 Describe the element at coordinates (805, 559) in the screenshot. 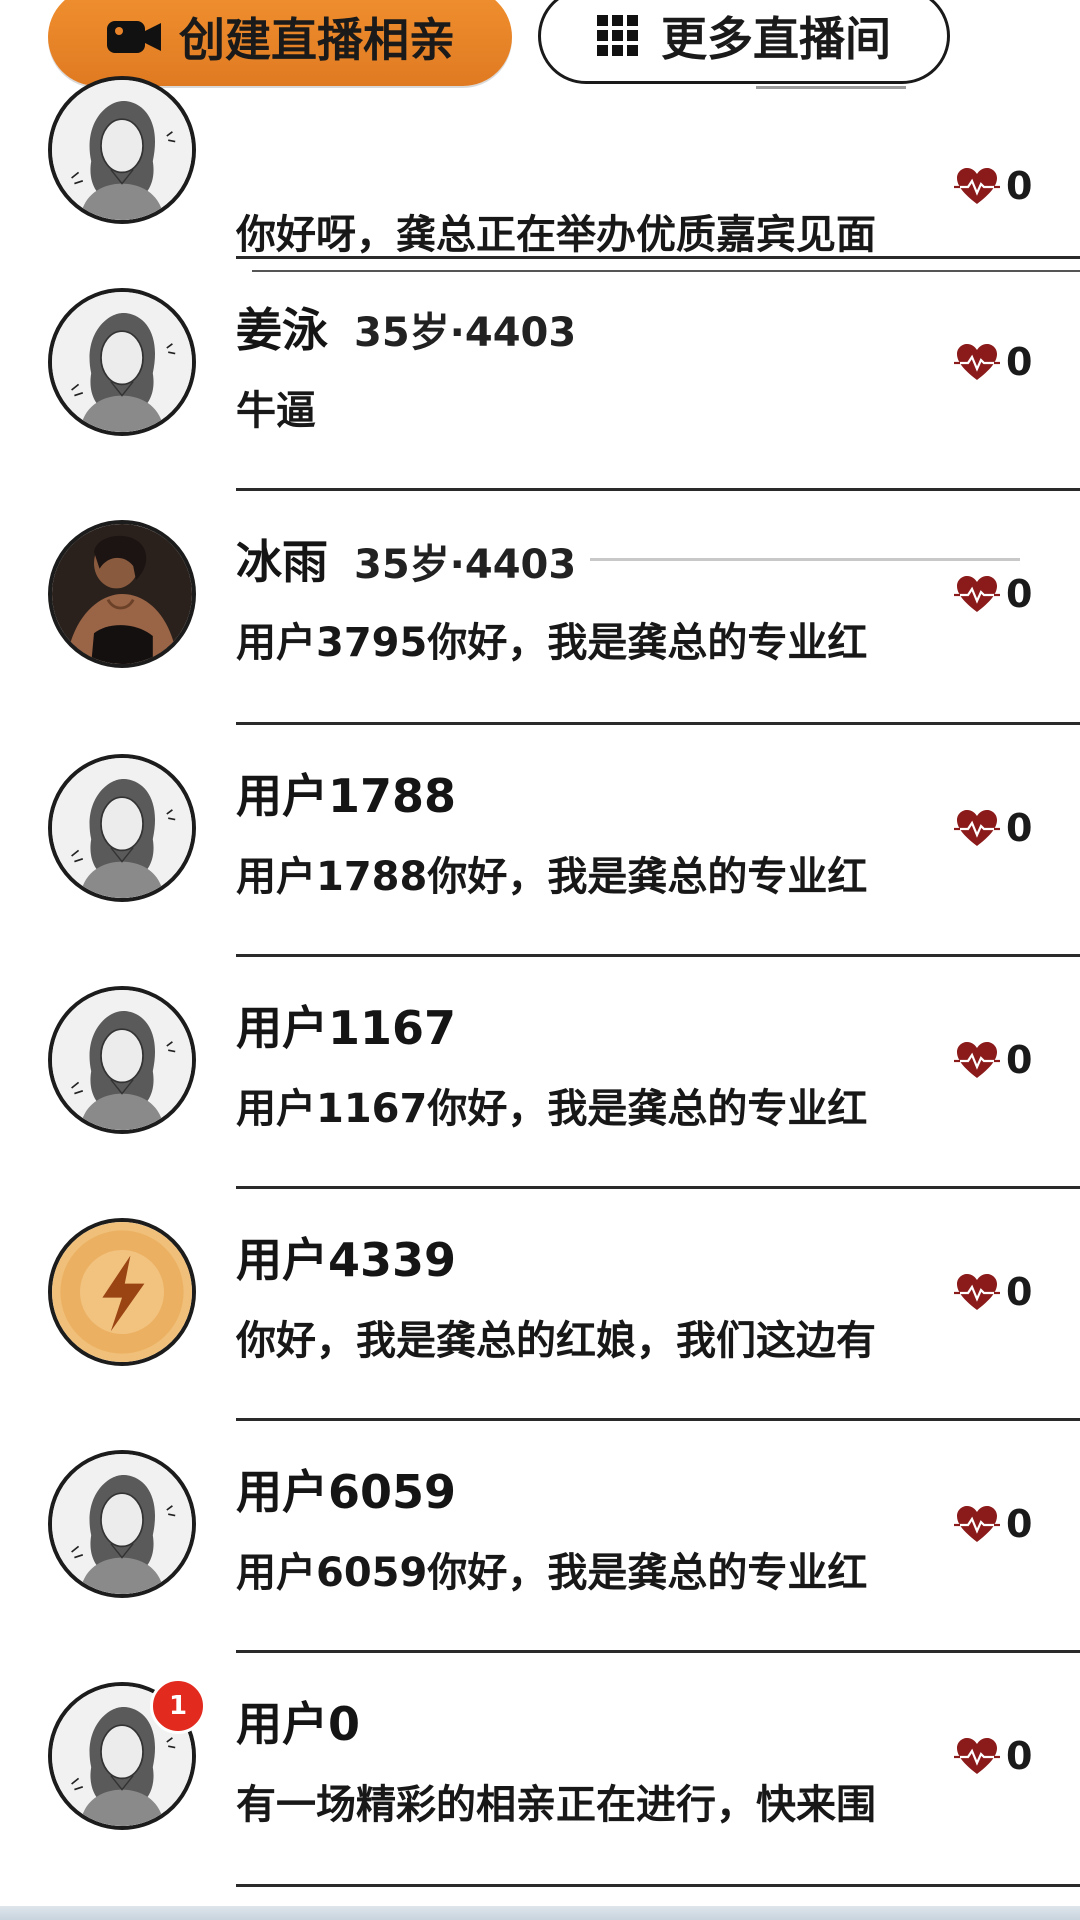

I see `decorative-stroke` at that location.